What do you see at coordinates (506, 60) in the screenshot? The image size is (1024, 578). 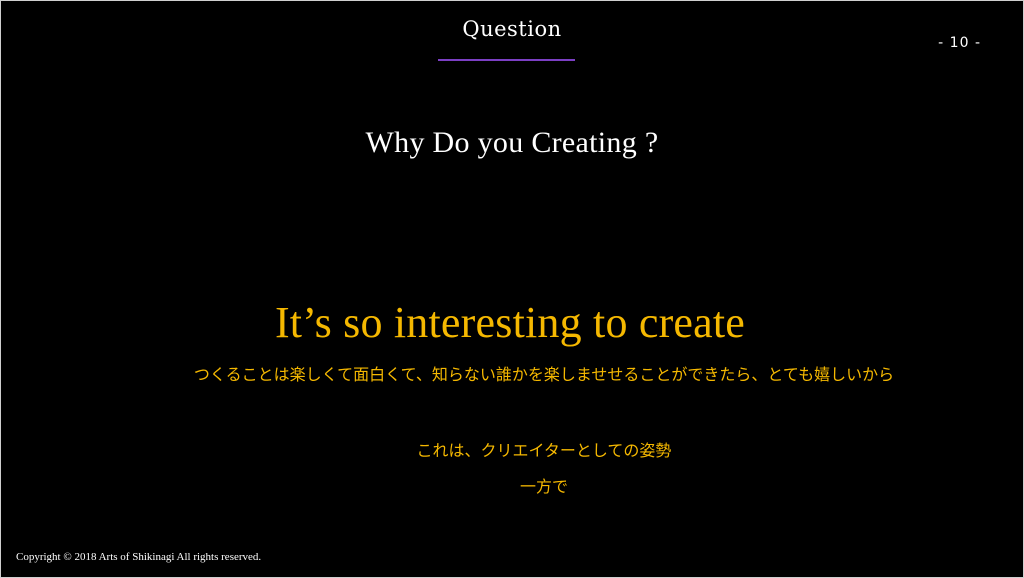 I see `header-underline` at bounding box center [506, 60].